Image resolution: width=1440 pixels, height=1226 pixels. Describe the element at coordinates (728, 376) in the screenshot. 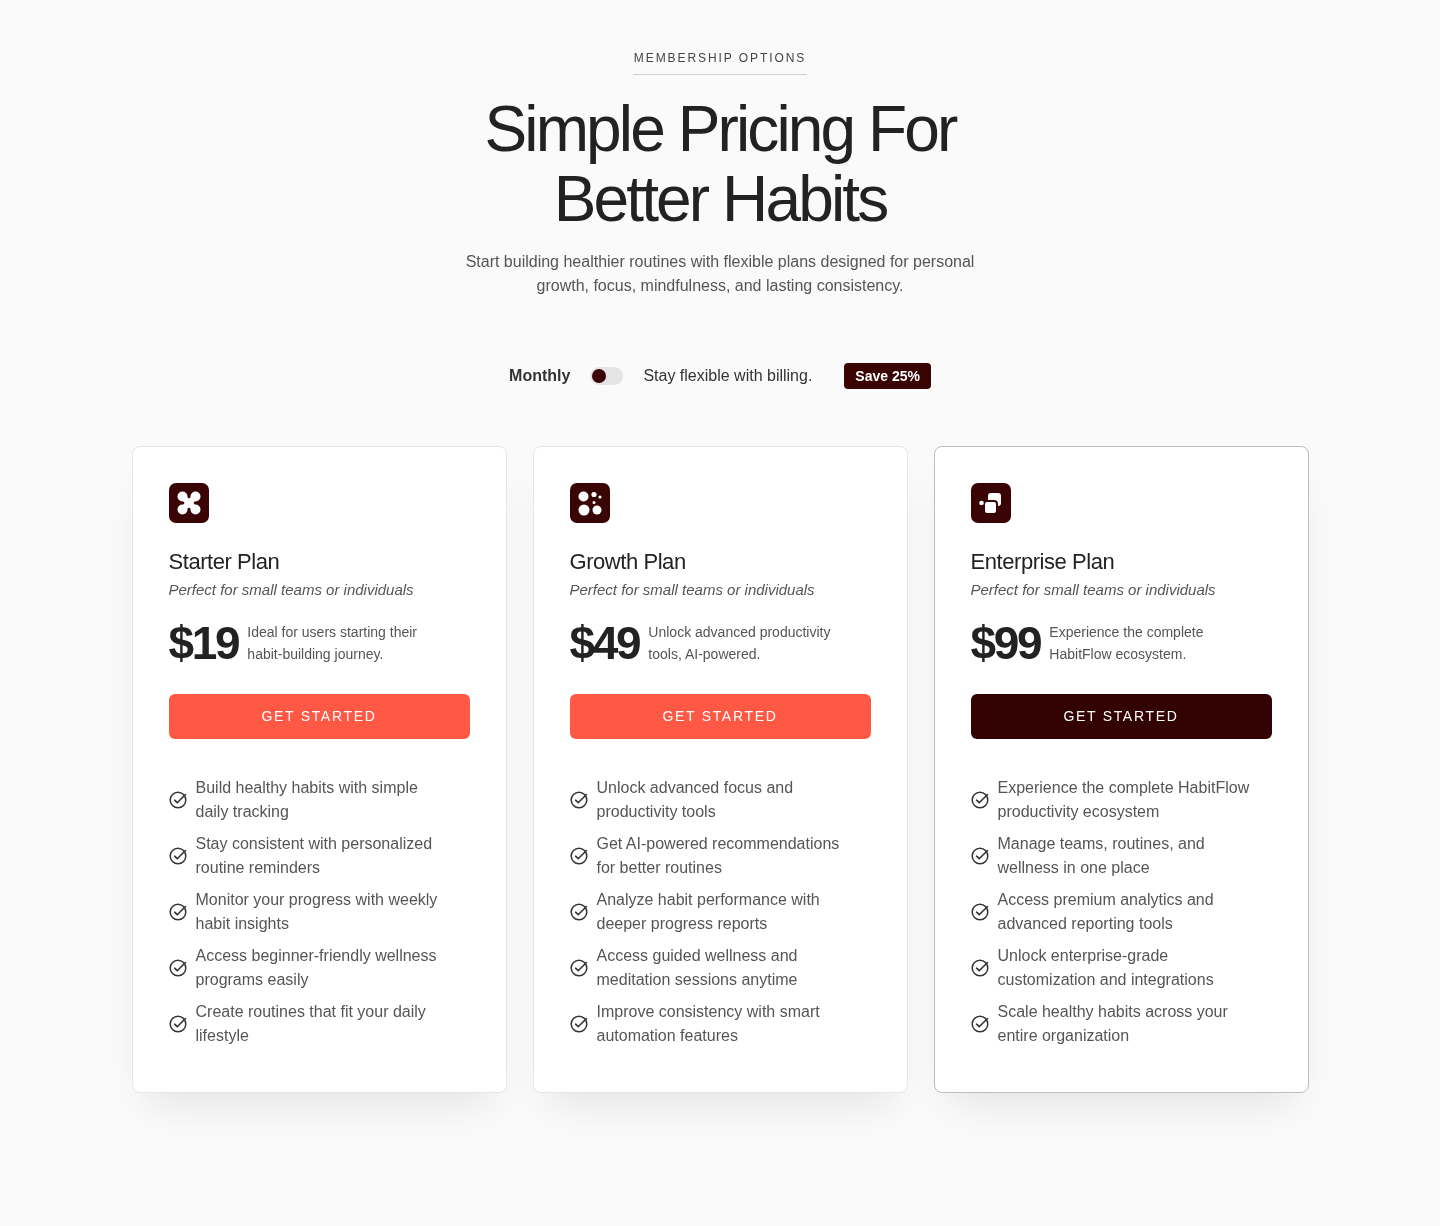

I see `billing-note: Stay flexible with billing.` at that location.